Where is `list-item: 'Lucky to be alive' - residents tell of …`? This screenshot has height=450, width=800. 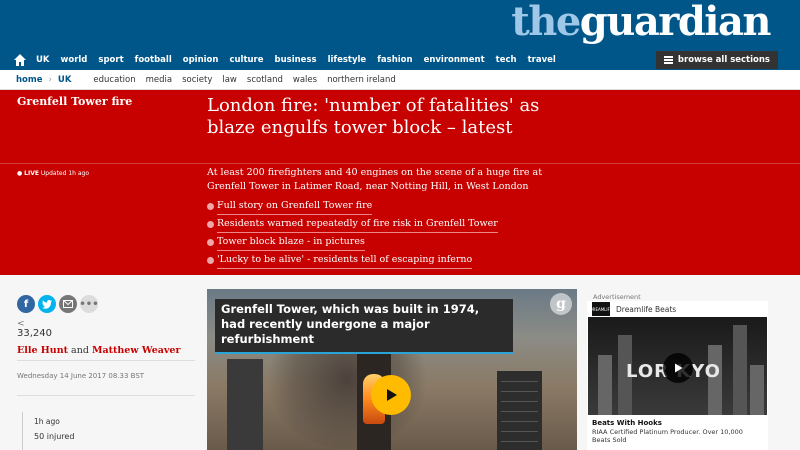 list-item: 'Lucky to be alive' - residents tell of … is located at coordinates (387, 260).